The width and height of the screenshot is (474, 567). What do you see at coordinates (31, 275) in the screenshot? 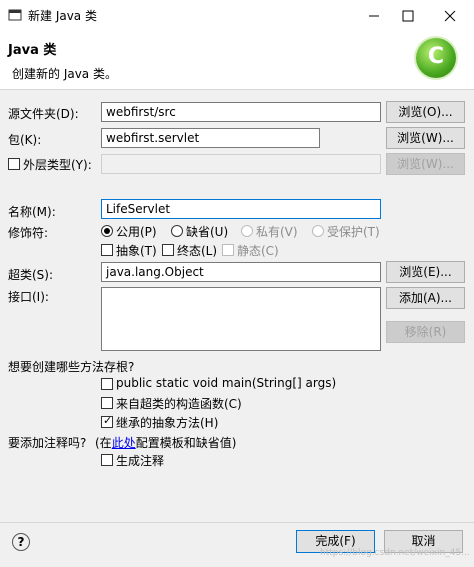
I see `superclass-label: 超类(S):` at bounding box center [31, 275].